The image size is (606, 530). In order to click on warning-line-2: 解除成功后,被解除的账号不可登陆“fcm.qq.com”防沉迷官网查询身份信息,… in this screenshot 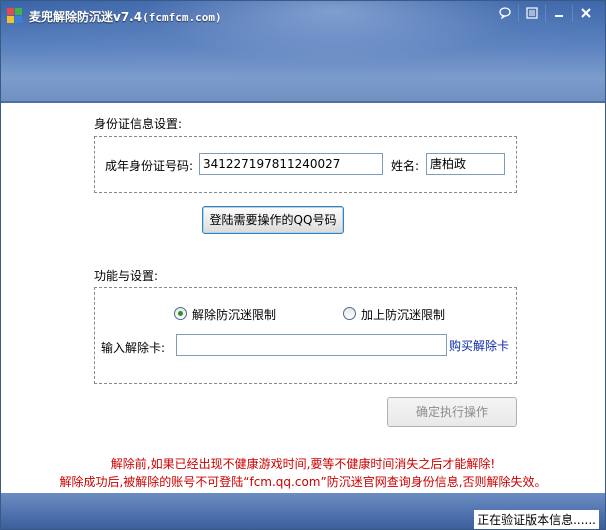, I will do `click(303, 482)`.